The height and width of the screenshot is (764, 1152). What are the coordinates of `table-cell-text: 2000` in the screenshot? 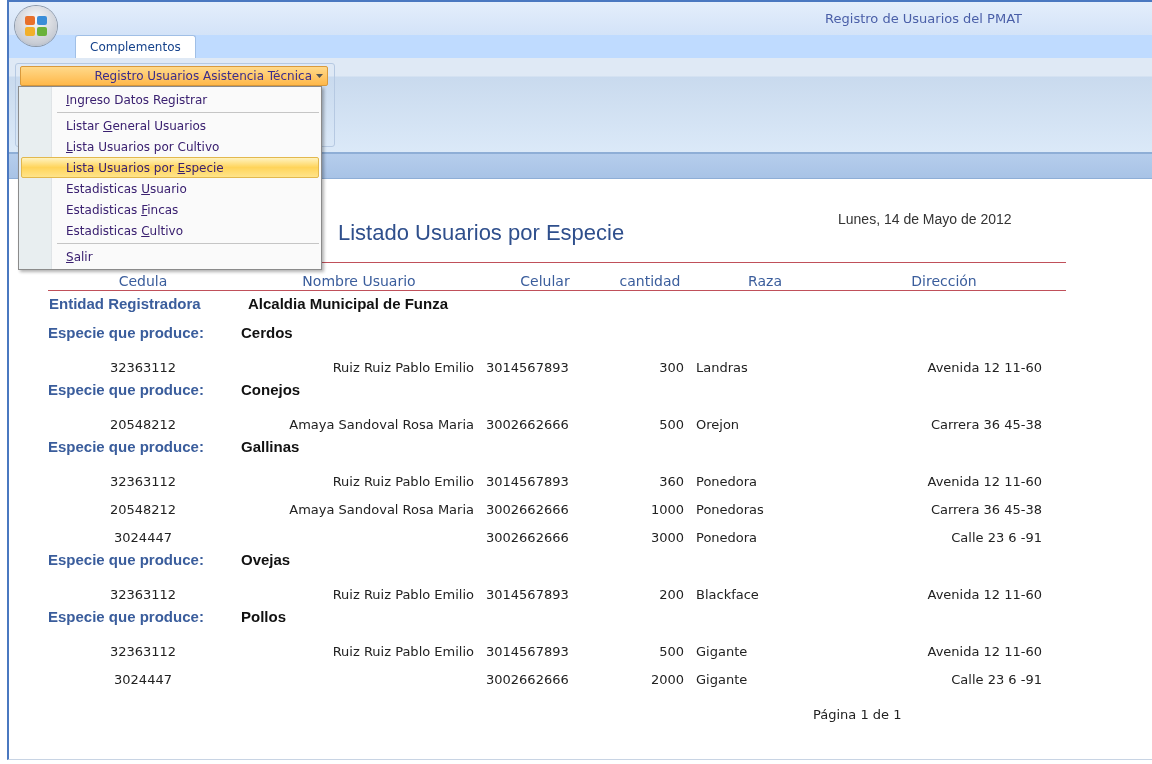 It's located at (667, 679).